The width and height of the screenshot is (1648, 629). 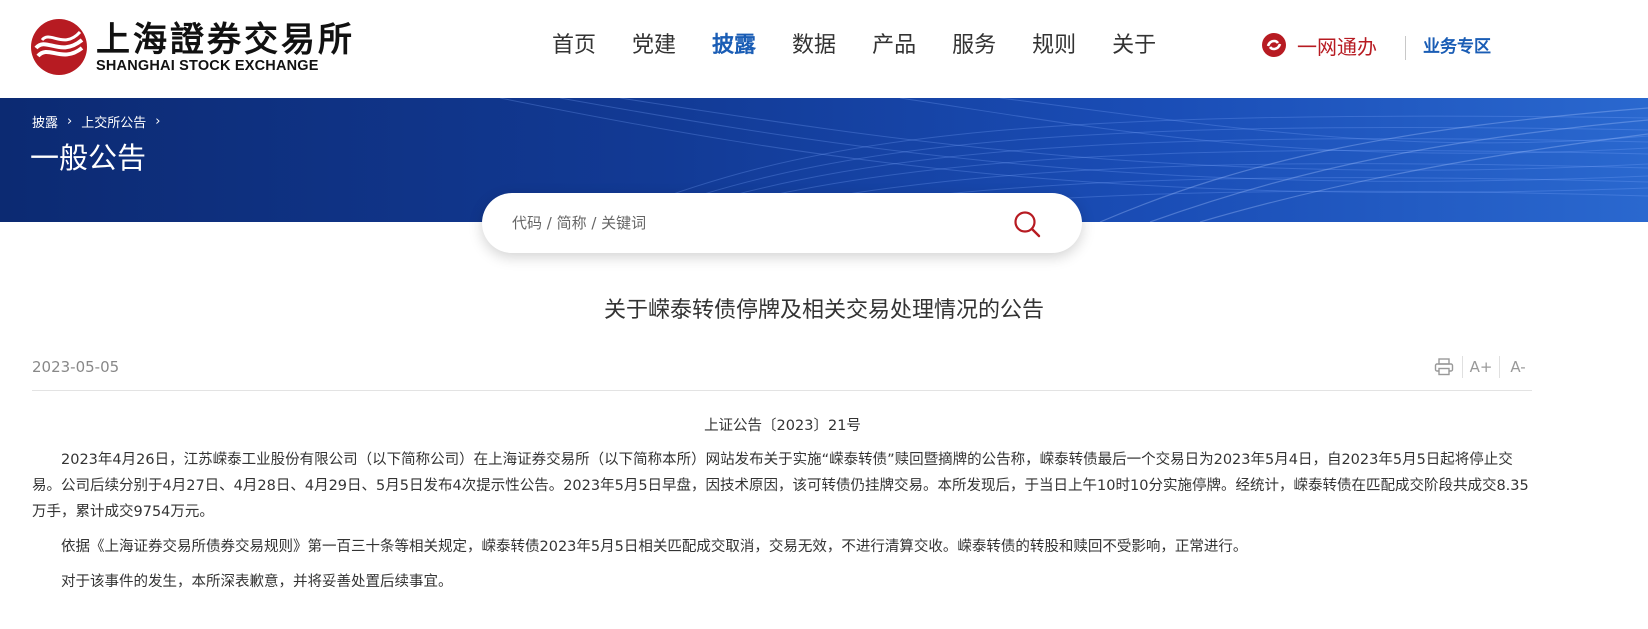 I want to click on nav-item-data: 数据, so click(x=814, y=46).